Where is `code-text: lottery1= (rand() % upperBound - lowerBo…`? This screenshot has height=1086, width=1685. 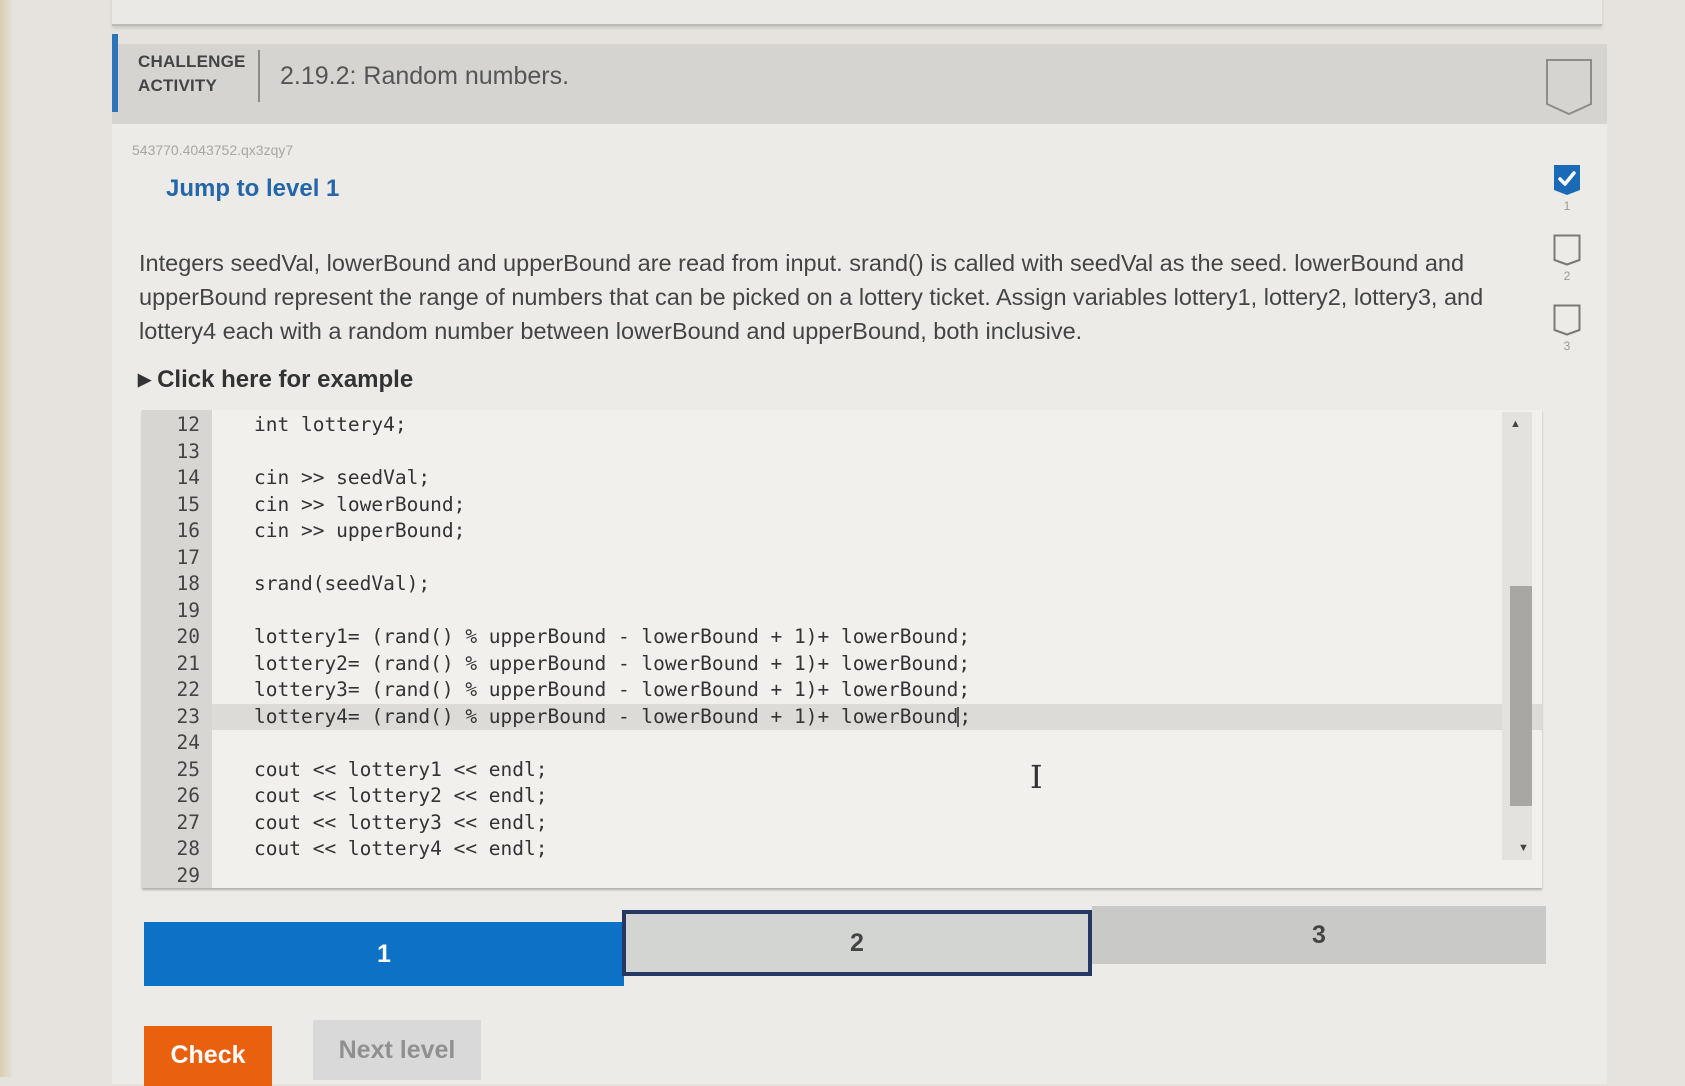
code-text: lottery1= (rand() % upperBound - lowerBo… is located at coordinates (612, 637).